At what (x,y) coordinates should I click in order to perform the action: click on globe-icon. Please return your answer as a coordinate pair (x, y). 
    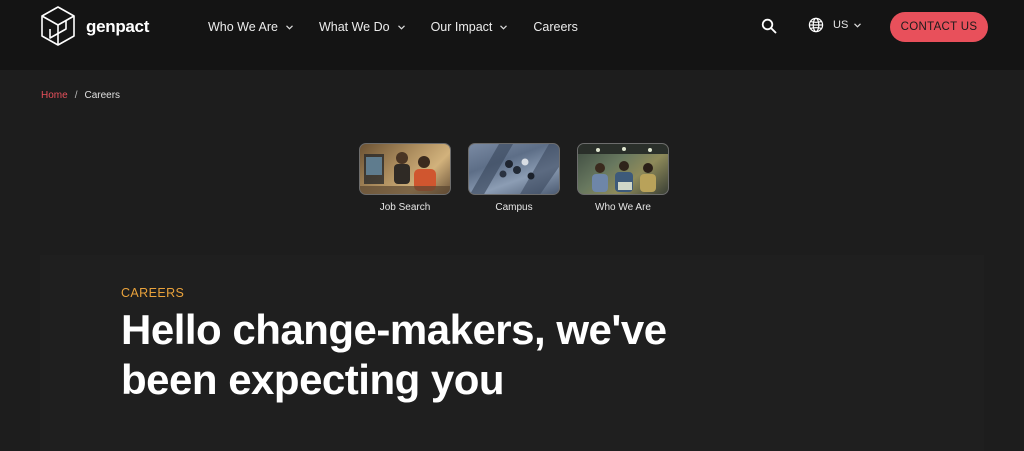
    Looking at the image, I should click on (816, 25).